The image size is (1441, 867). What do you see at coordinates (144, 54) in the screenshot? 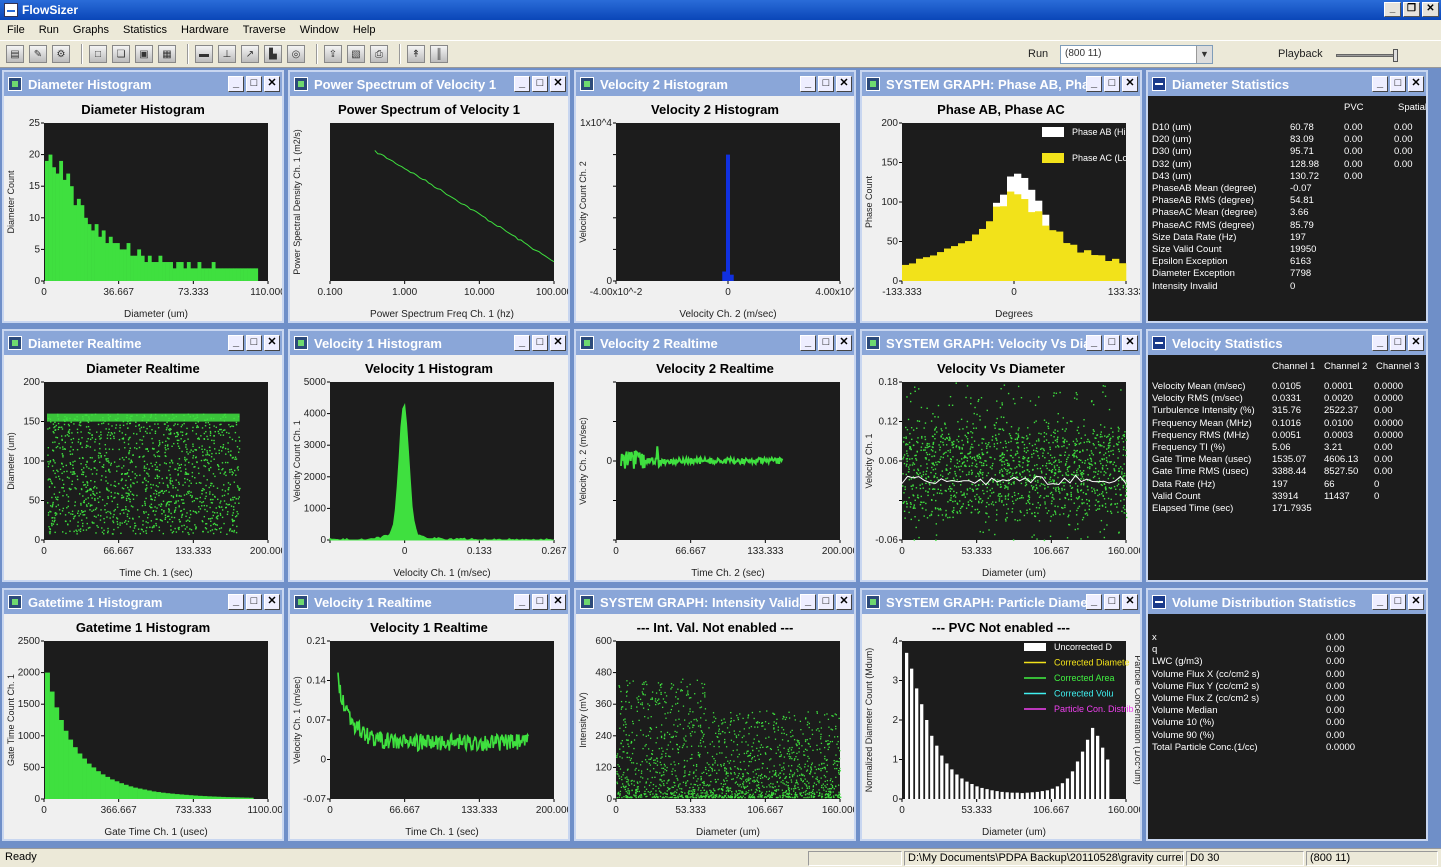
I see `save-icon: ▣` at bounding box center [144, 54].